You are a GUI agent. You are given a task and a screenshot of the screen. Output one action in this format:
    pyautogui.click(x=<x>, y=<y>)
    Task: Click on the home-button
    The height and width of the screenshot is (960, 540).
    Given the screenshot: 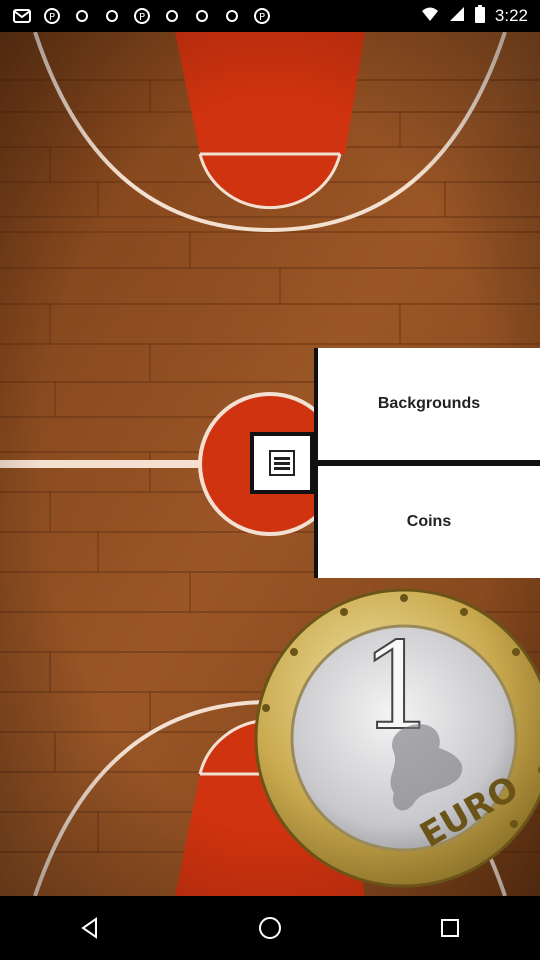 What is the action you would take?
    pyautogui.click(x=270, y=928)
    